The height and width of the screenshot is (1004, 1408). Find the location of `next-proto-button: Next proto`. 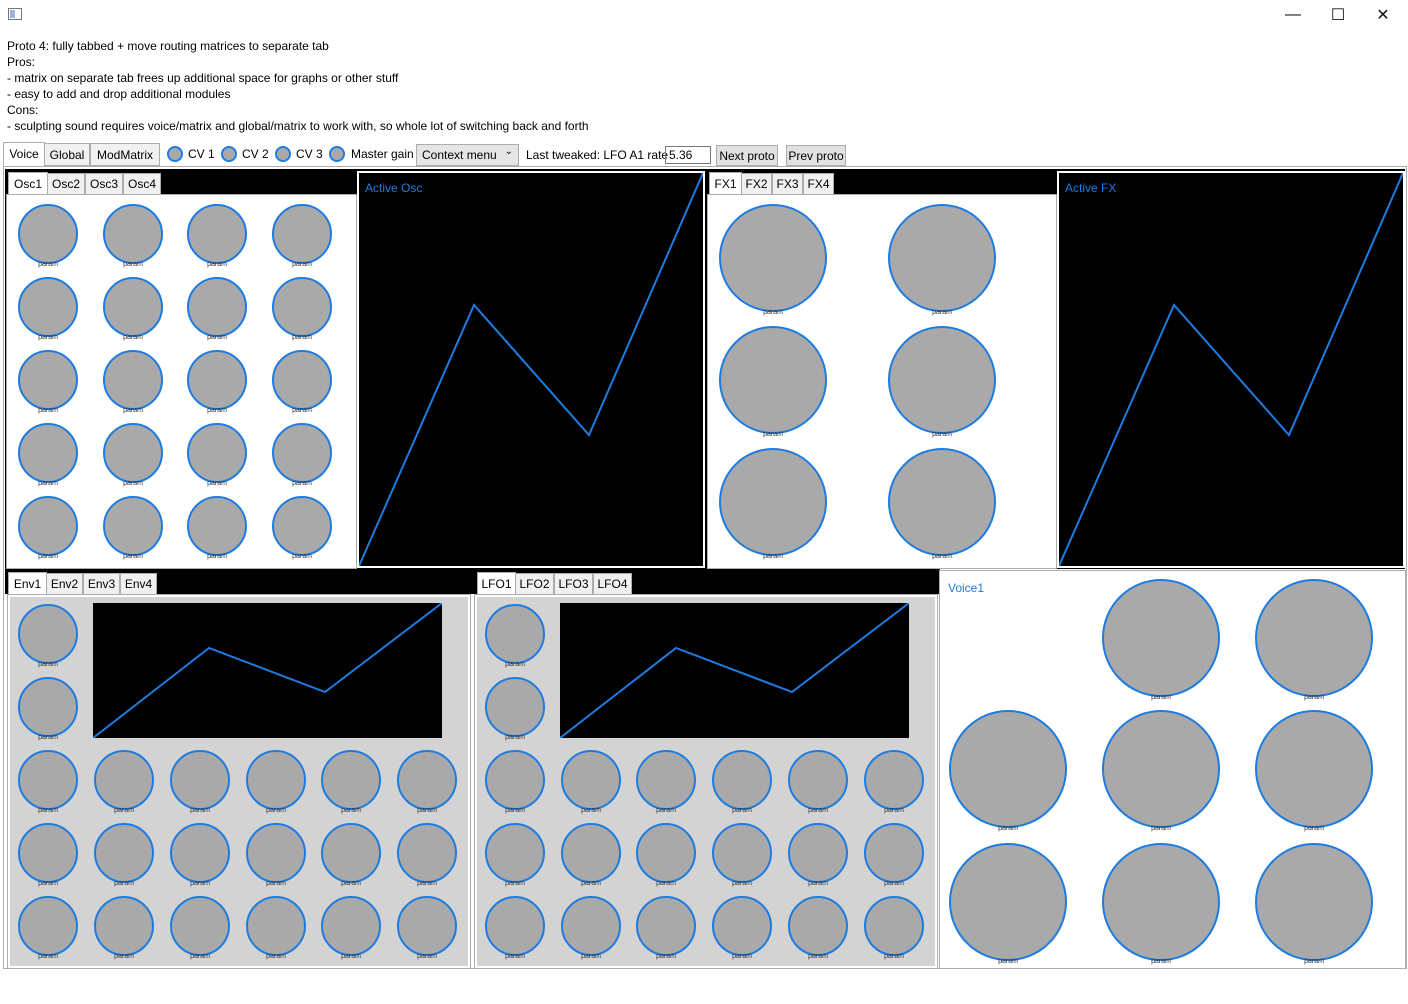

next-proto-button: Next proto is located at coordinates (747, 155).